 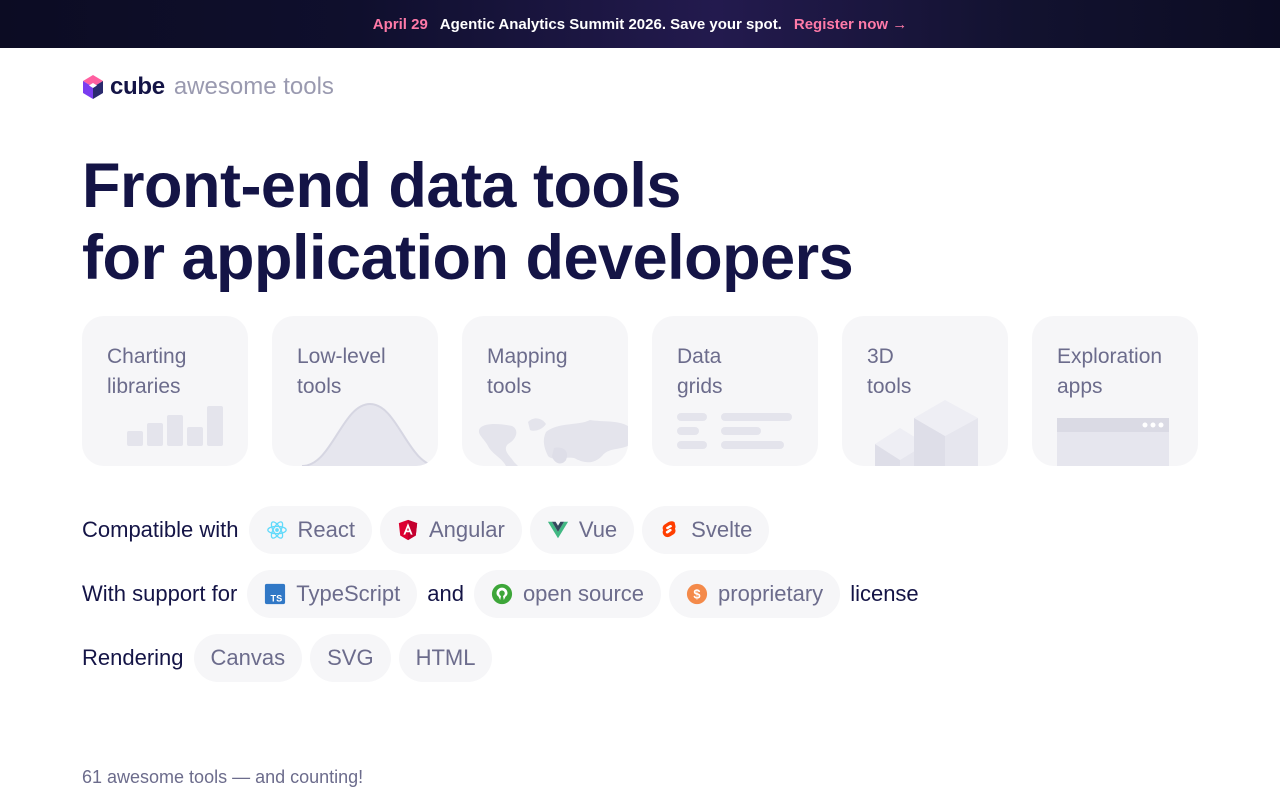 What do you see at coordinates (467, 529) in the screenshot?
I see `angular-label: Angular` at bounding box center [467, 529].